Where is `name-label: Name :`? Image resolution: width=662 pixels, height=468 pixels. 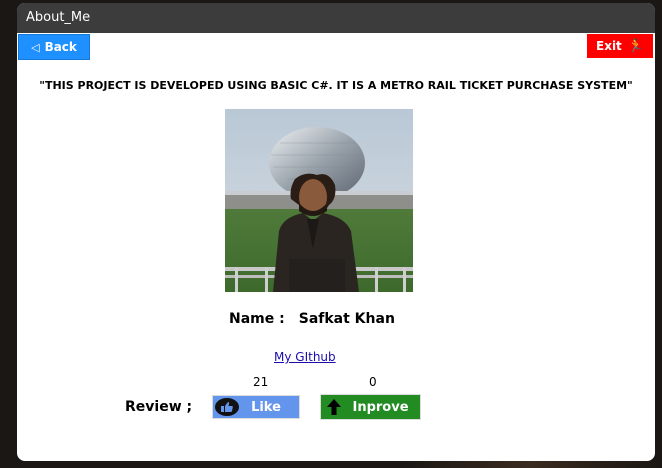
name-label: Name : is located at coordinates (257, 319).